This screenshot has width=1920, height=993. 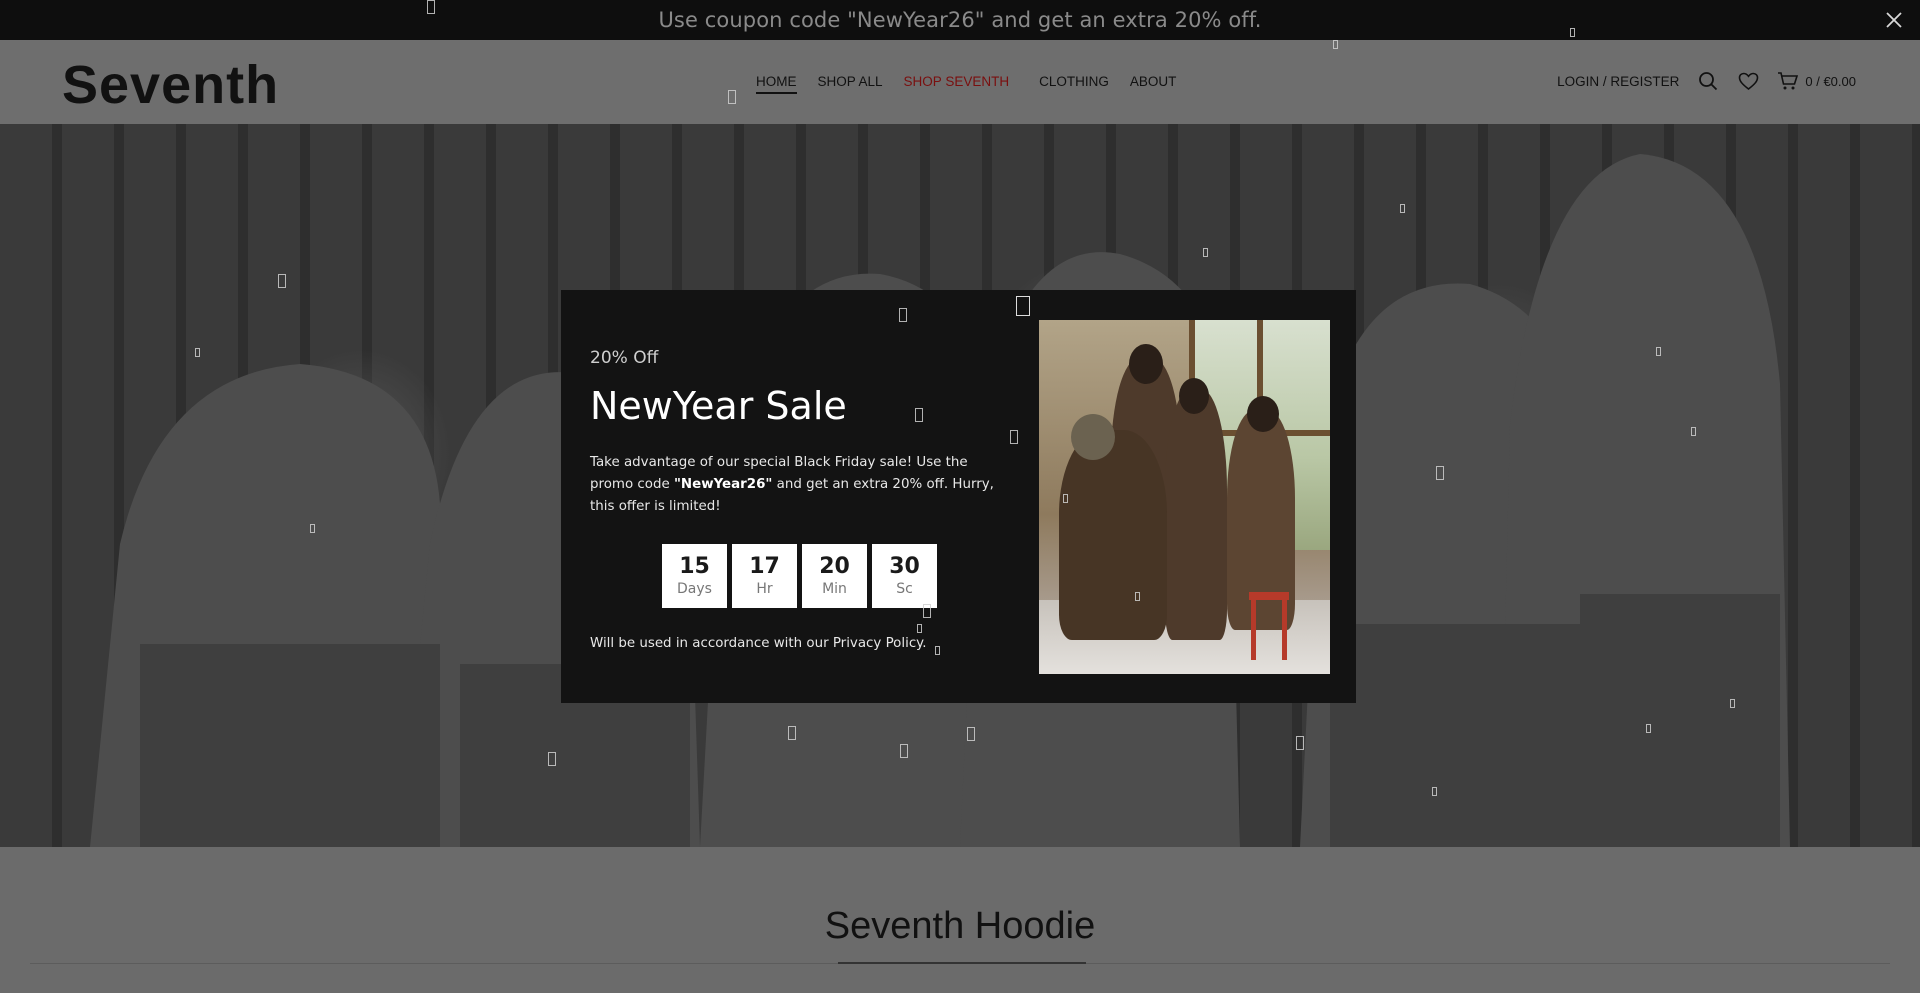 I want to click on countdown-value: 17, so click(x=764, y=566).